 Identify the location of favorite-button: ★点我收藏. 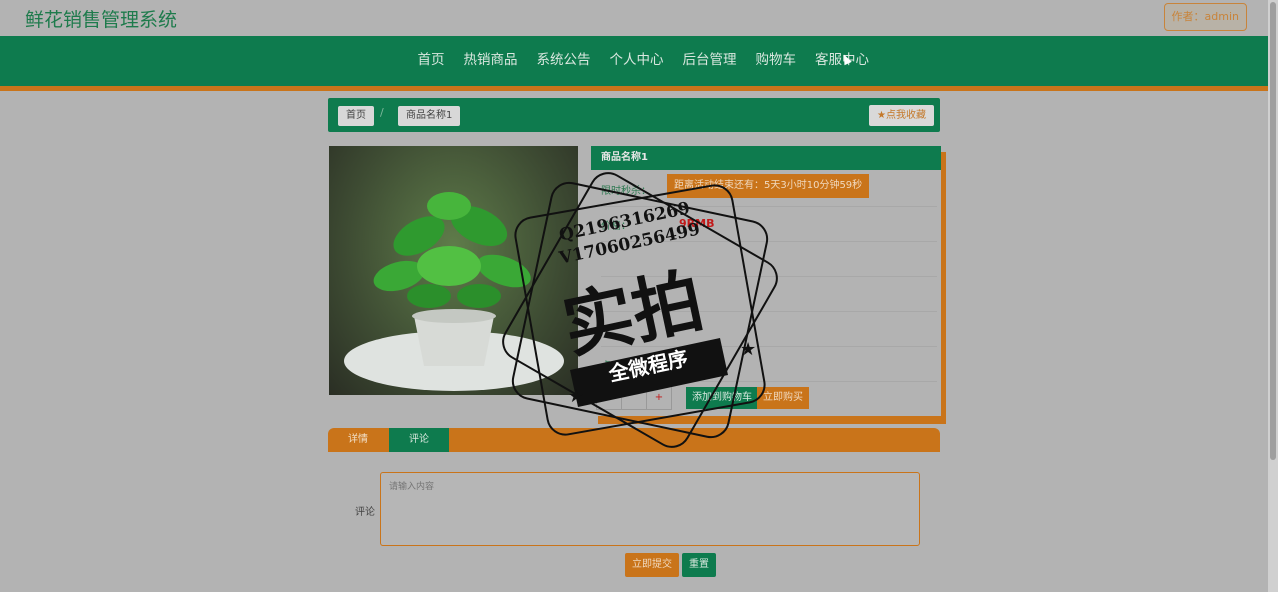
(901, 115).